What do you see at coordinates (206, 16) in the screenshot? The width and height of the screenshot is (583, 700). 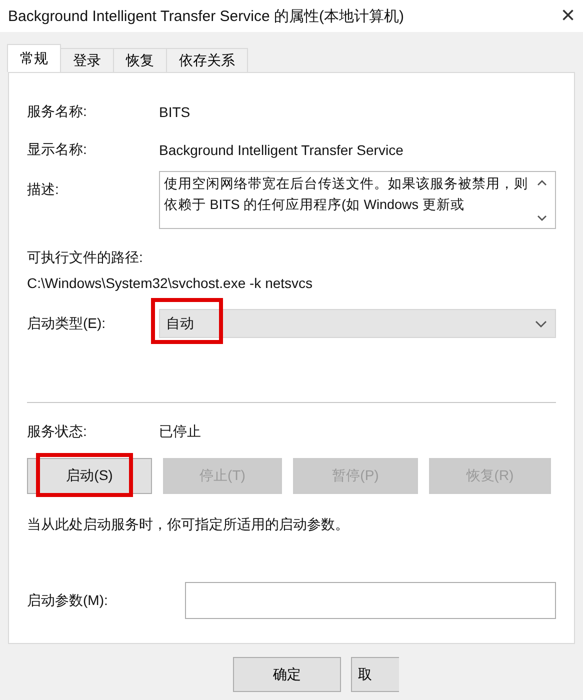 I see `window-title: Background Intelligent Transfer Service 的属性(本地计算机)` at bounding box center [206, 16].